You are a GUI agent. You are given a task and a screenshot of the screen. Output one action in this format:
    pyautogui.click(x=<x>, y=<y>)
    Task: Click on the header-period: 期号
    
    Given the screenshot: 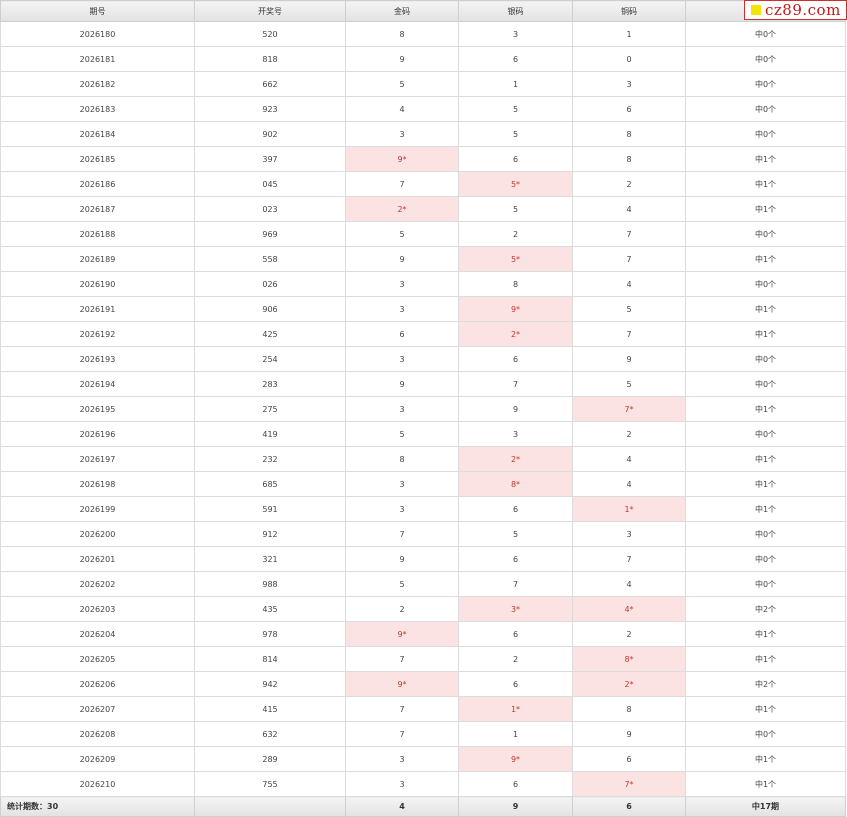 What is the action you would take?
    pyautogui.click(x=97, y=11)
    